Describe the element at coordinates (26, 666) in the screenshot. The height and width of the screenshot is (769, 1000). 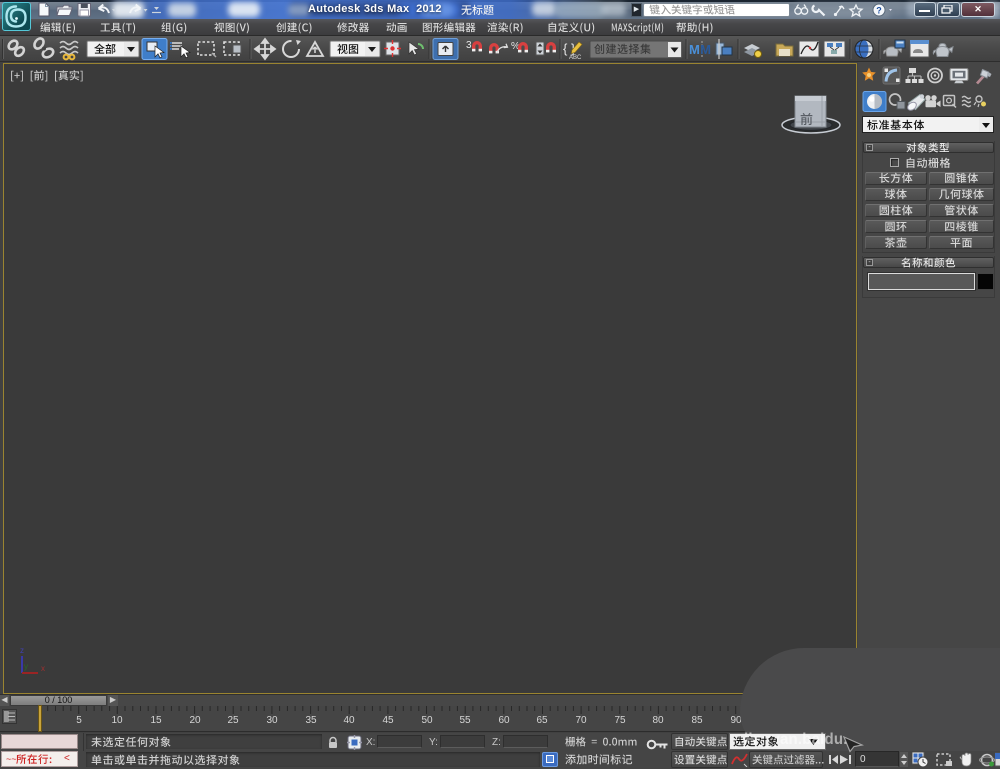
I see `svg-text: y` at that location.